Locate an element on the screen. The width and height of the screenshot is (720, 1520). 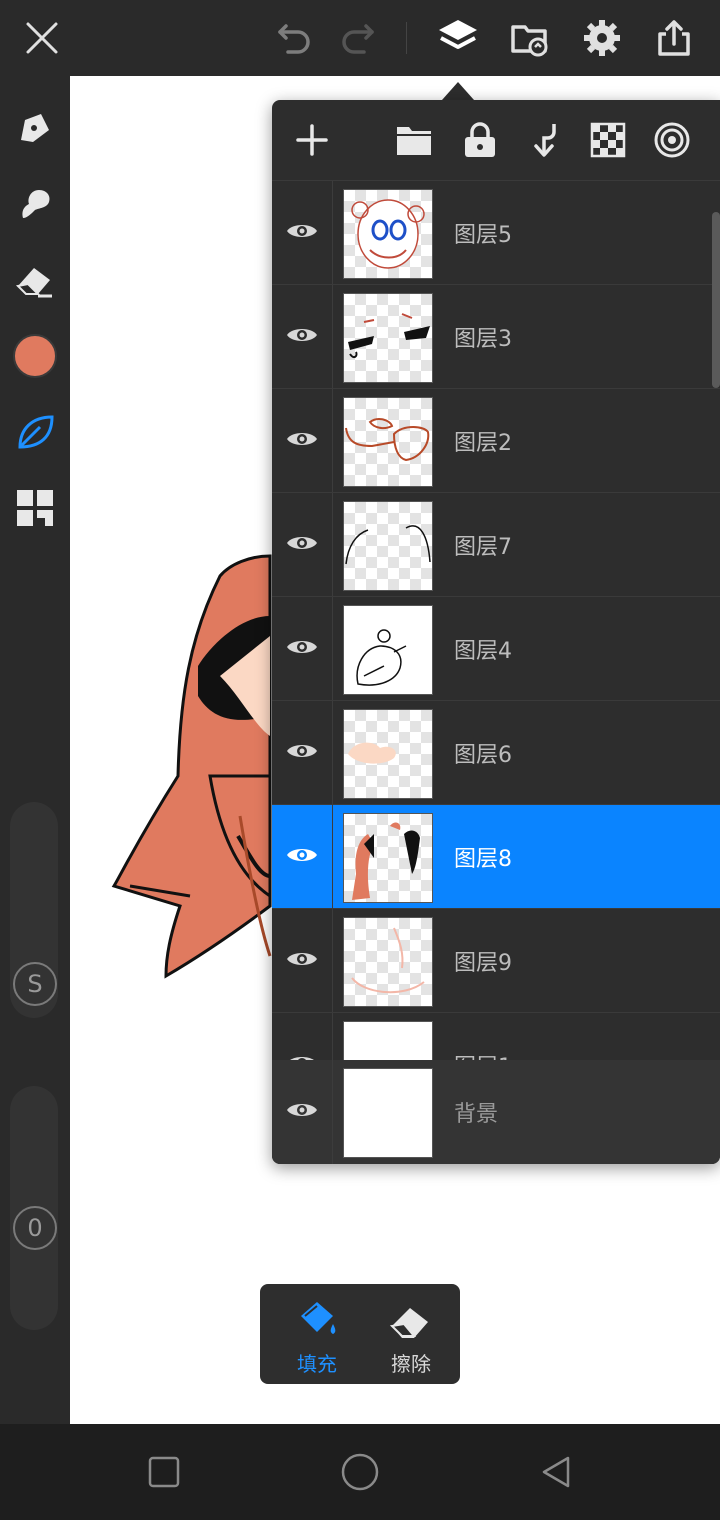
fill-button: 填充 is located at coordinates (317, 1336).